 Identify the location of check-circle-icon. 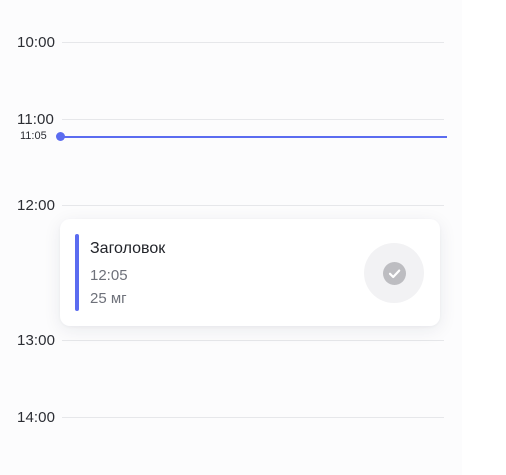
(394, 273).